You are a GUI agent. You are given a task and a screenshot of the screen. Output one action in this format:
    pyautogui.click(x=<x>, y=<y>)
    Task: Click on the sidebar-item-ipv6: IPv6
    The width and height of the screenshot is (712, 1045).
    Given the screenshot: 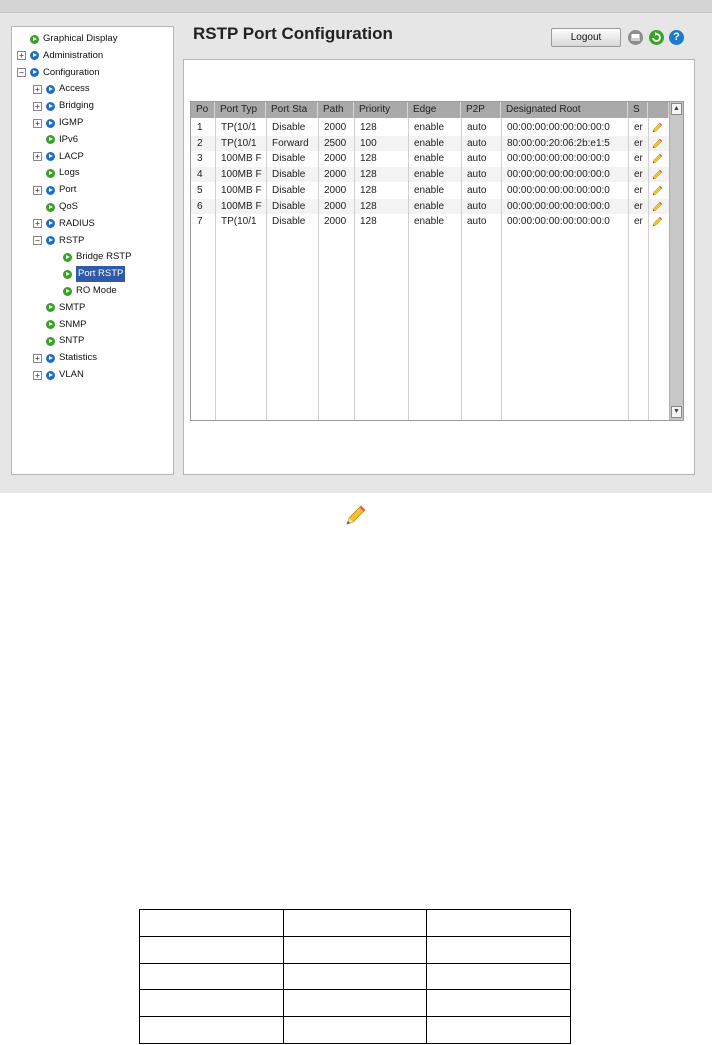 What is the action you would take?
    pyautogui.click(x=62, y=140)
    